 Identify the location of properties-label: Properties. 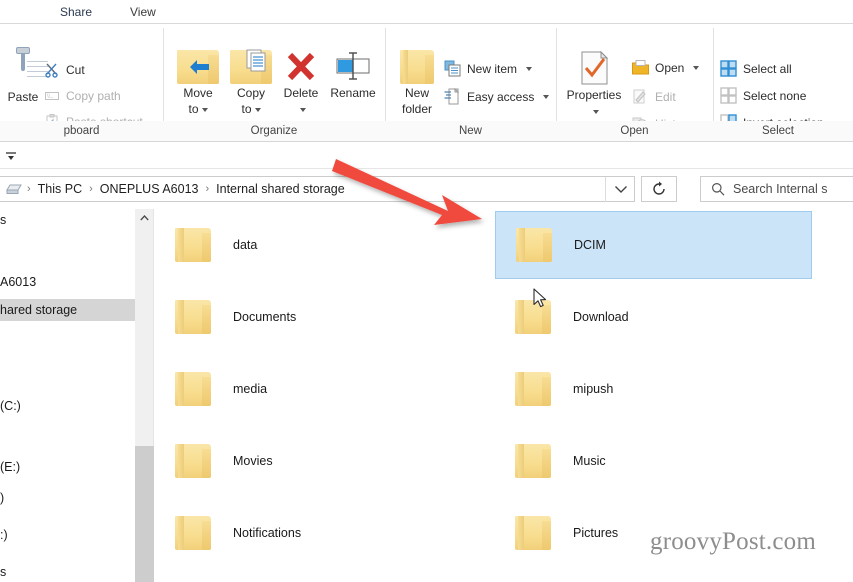
(594, 95).